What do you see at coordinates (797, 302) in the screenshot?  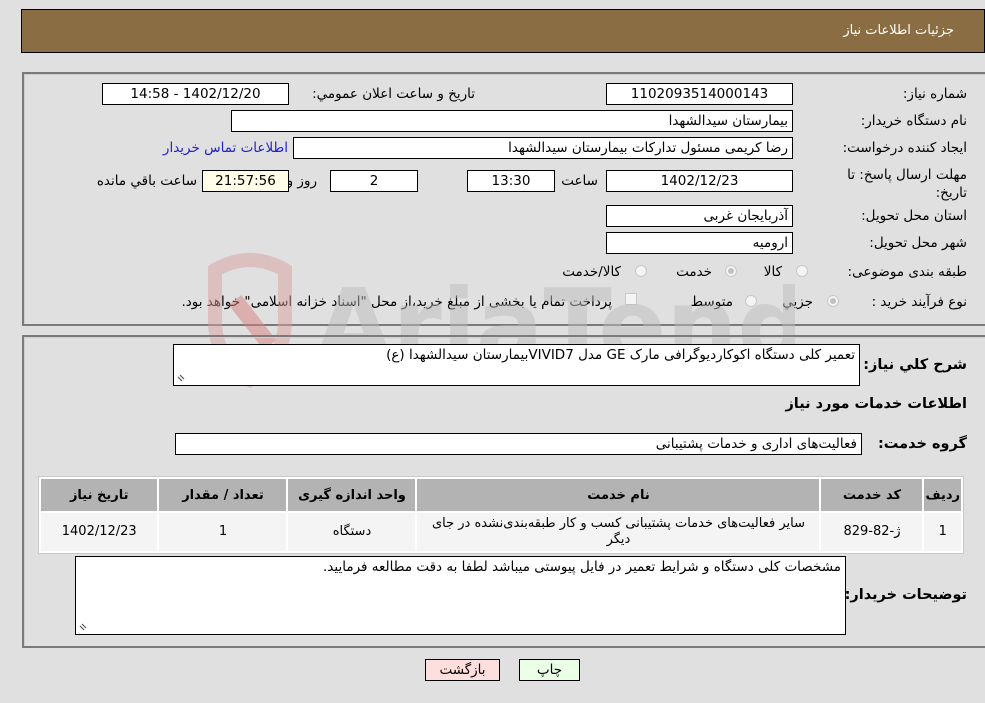 I see `process-option-minor: جزیي` at bounding box center [797, 302].